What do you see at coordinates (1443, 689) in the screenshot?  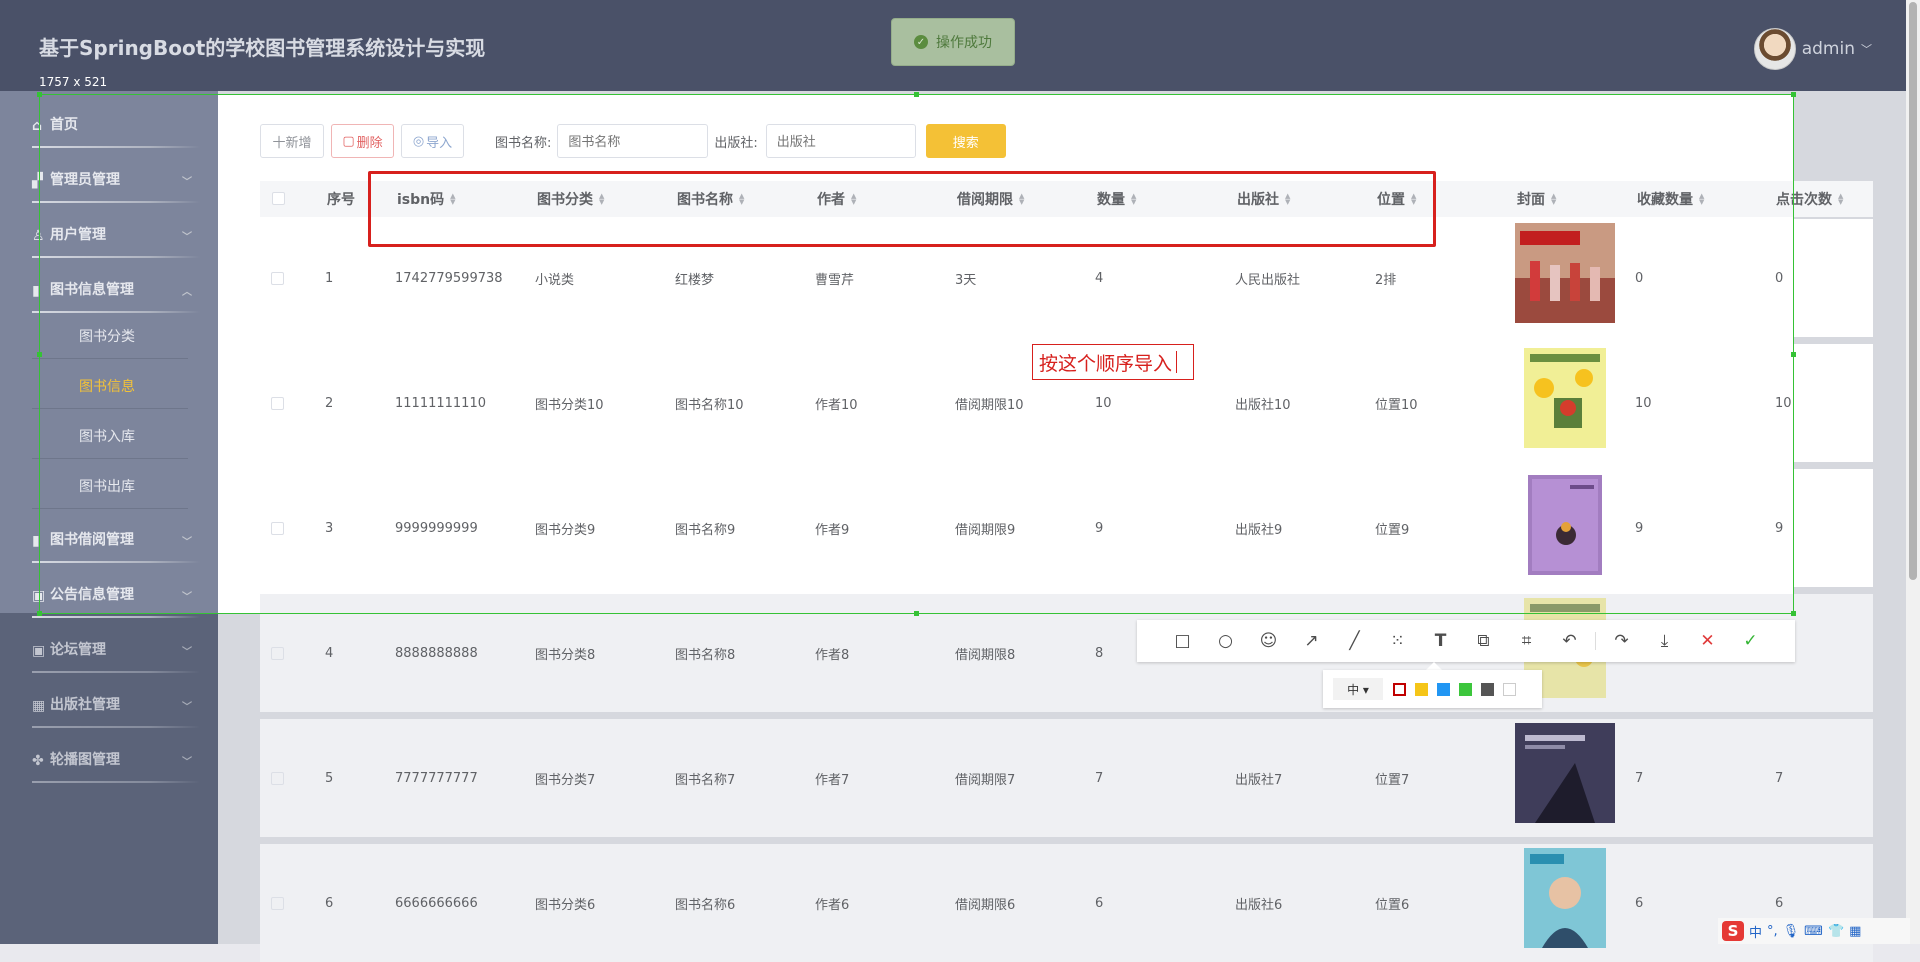 I see `color-swatch-blue` at bounding box center [1443, 689].